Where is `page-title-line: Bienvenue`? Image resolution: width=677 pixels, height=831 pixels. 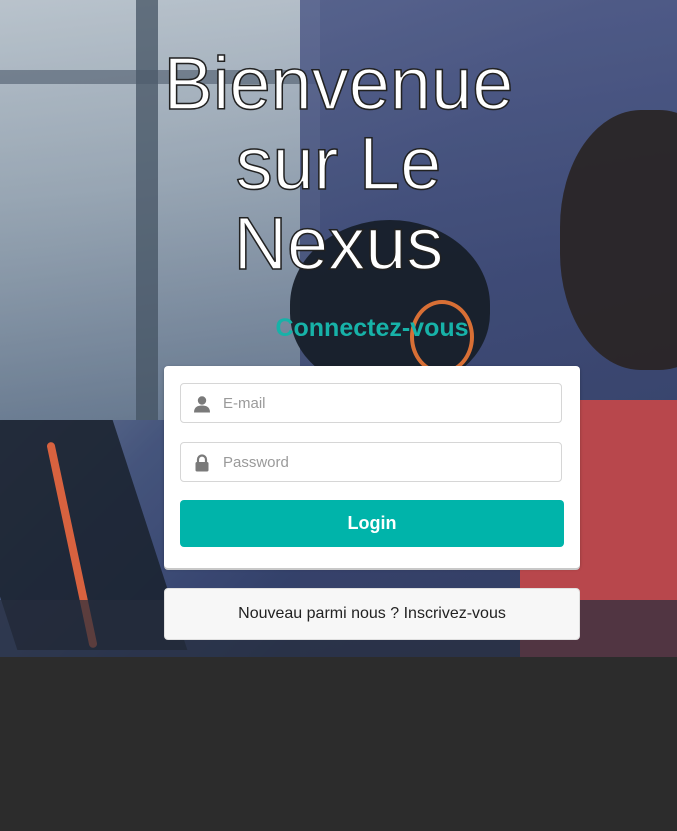
page-title-line: Bienvenue is located at coordinates (338, 83).